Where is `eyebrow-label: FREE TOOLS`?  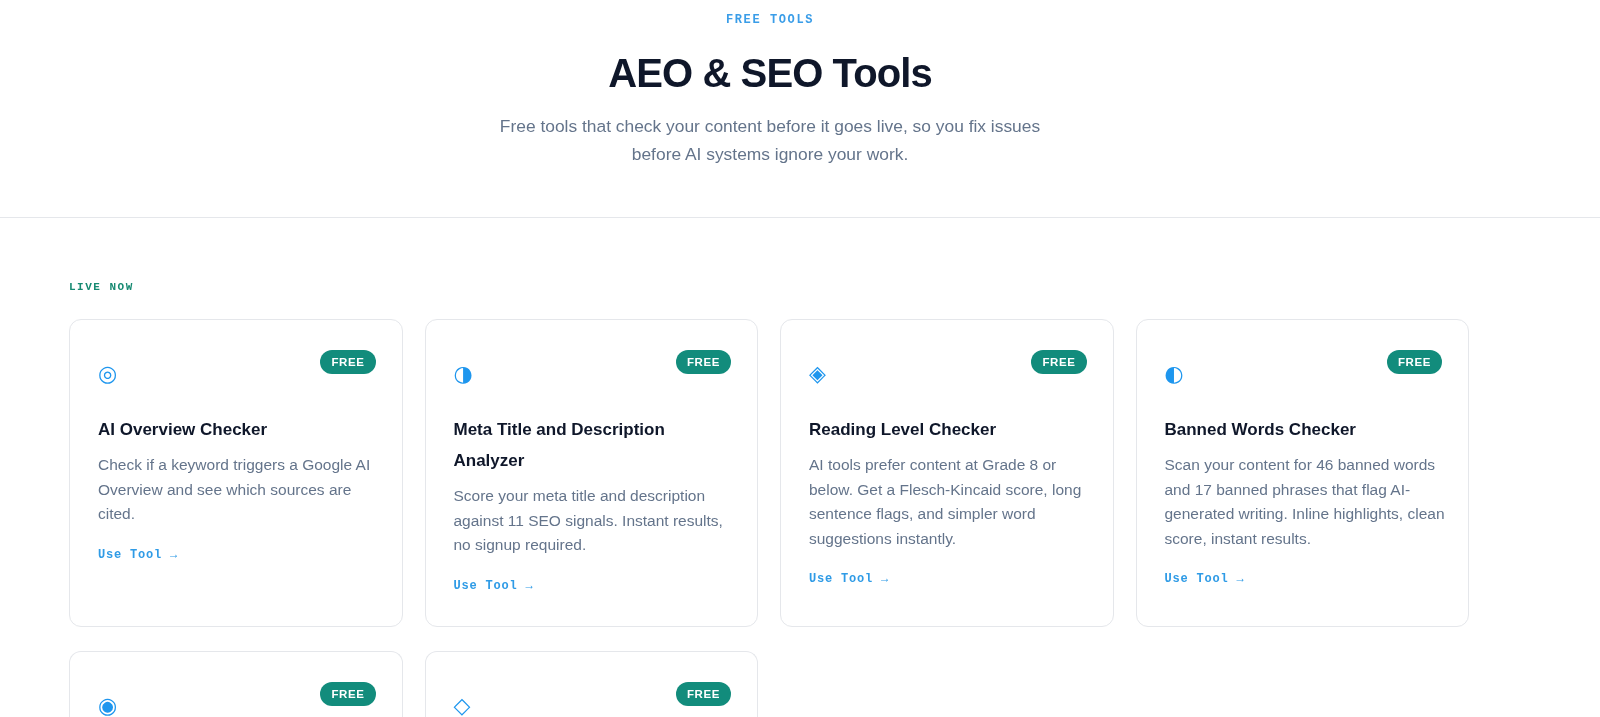 eyebrow-label: FREE TOOLS is located at coordinates (770, 20).